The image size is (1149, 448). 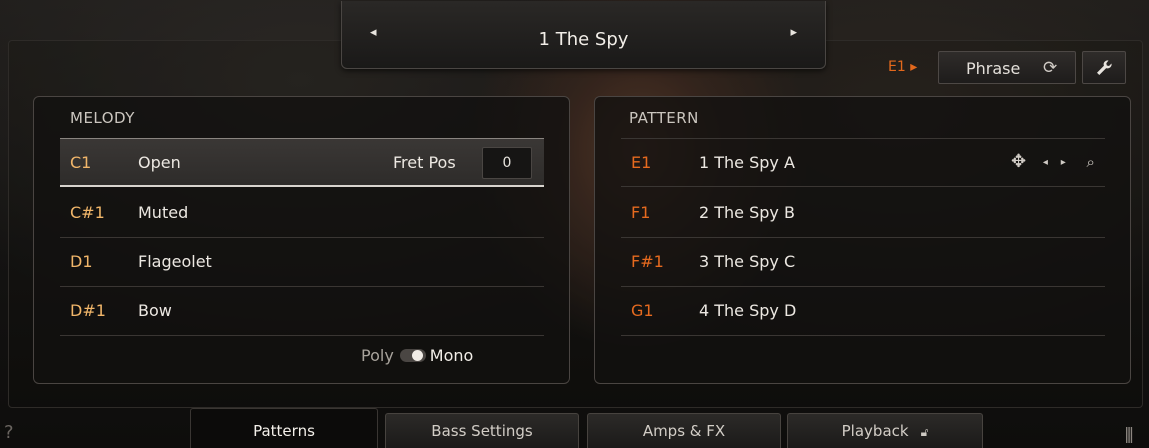 What do you see at coordinates (302, 311) in the screenshot?
I see `melody-row-bow: D#1 Bow` at bounding box center [302, 311].